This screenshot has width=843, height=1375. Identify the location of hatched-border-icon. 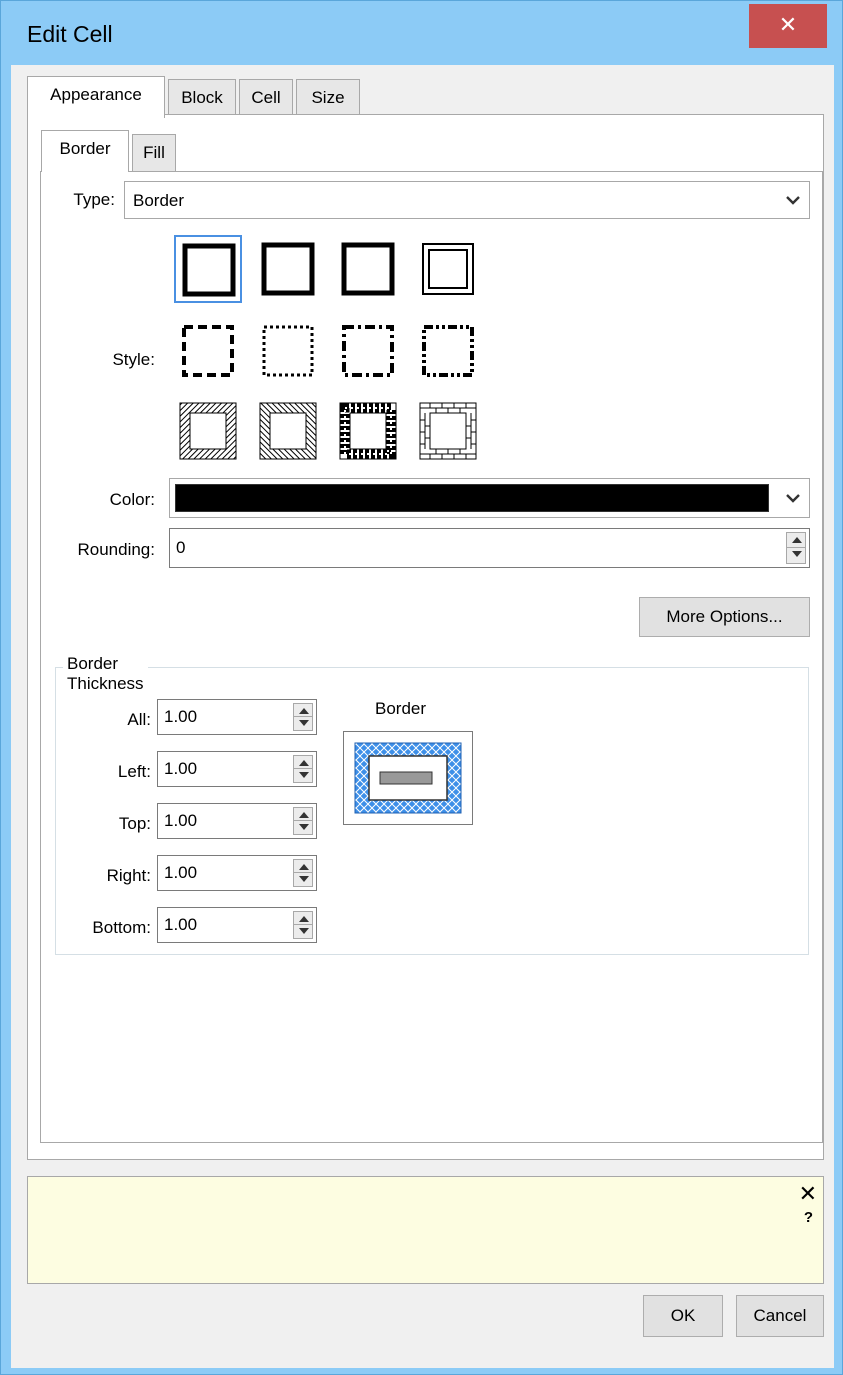
(288, 431).